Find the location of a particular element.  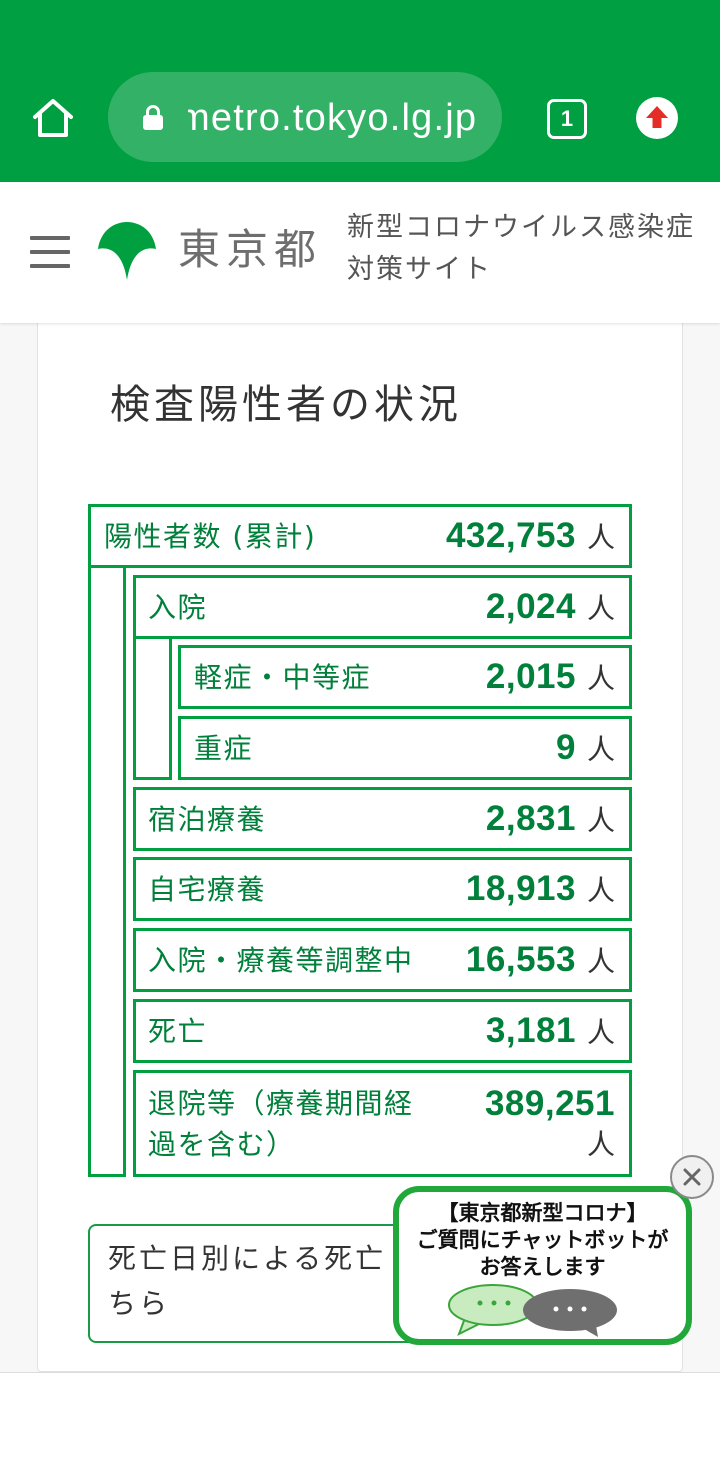

stat-value: 2,024 is located at coordinates (530, 606).